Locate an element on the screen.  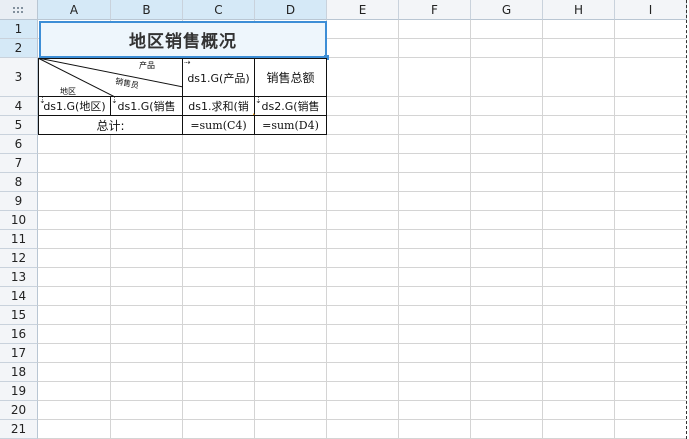
column-header-i: I is located at coordinates (651, 10).